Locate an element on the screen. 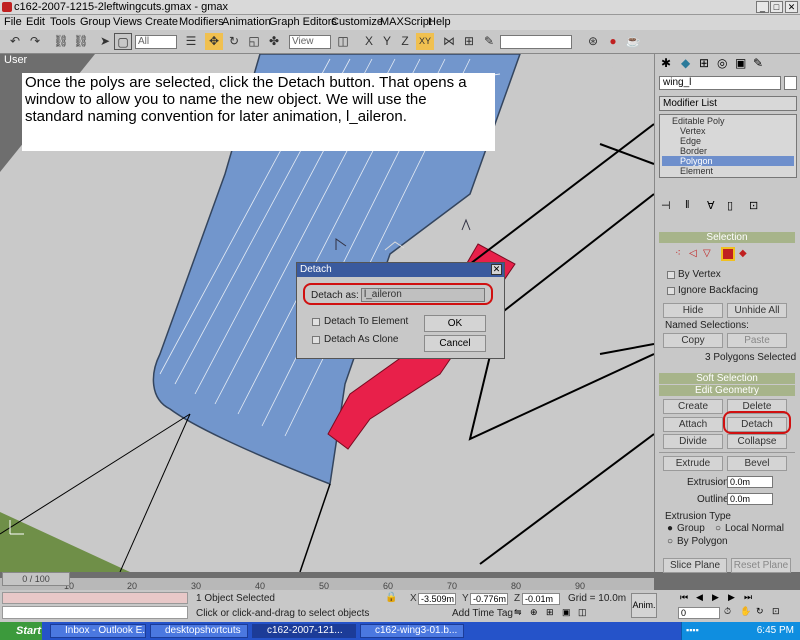 The width and height of the screenshot is (800, 640). ignore-backfacing-checkbox is located at coordinates (671, 291).